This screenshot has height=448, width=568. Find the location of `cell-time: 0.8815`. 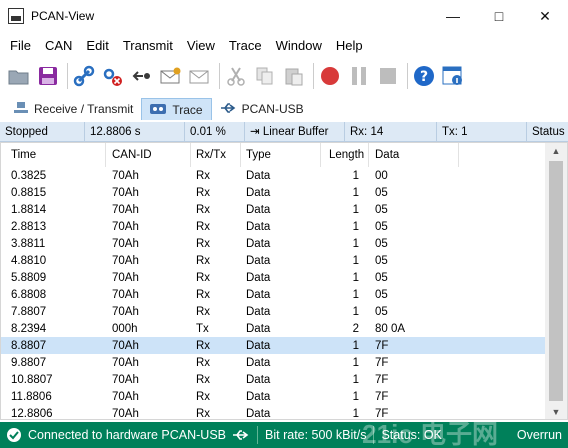

cell-time: 0.8815 is located at coordinates (29, 192).